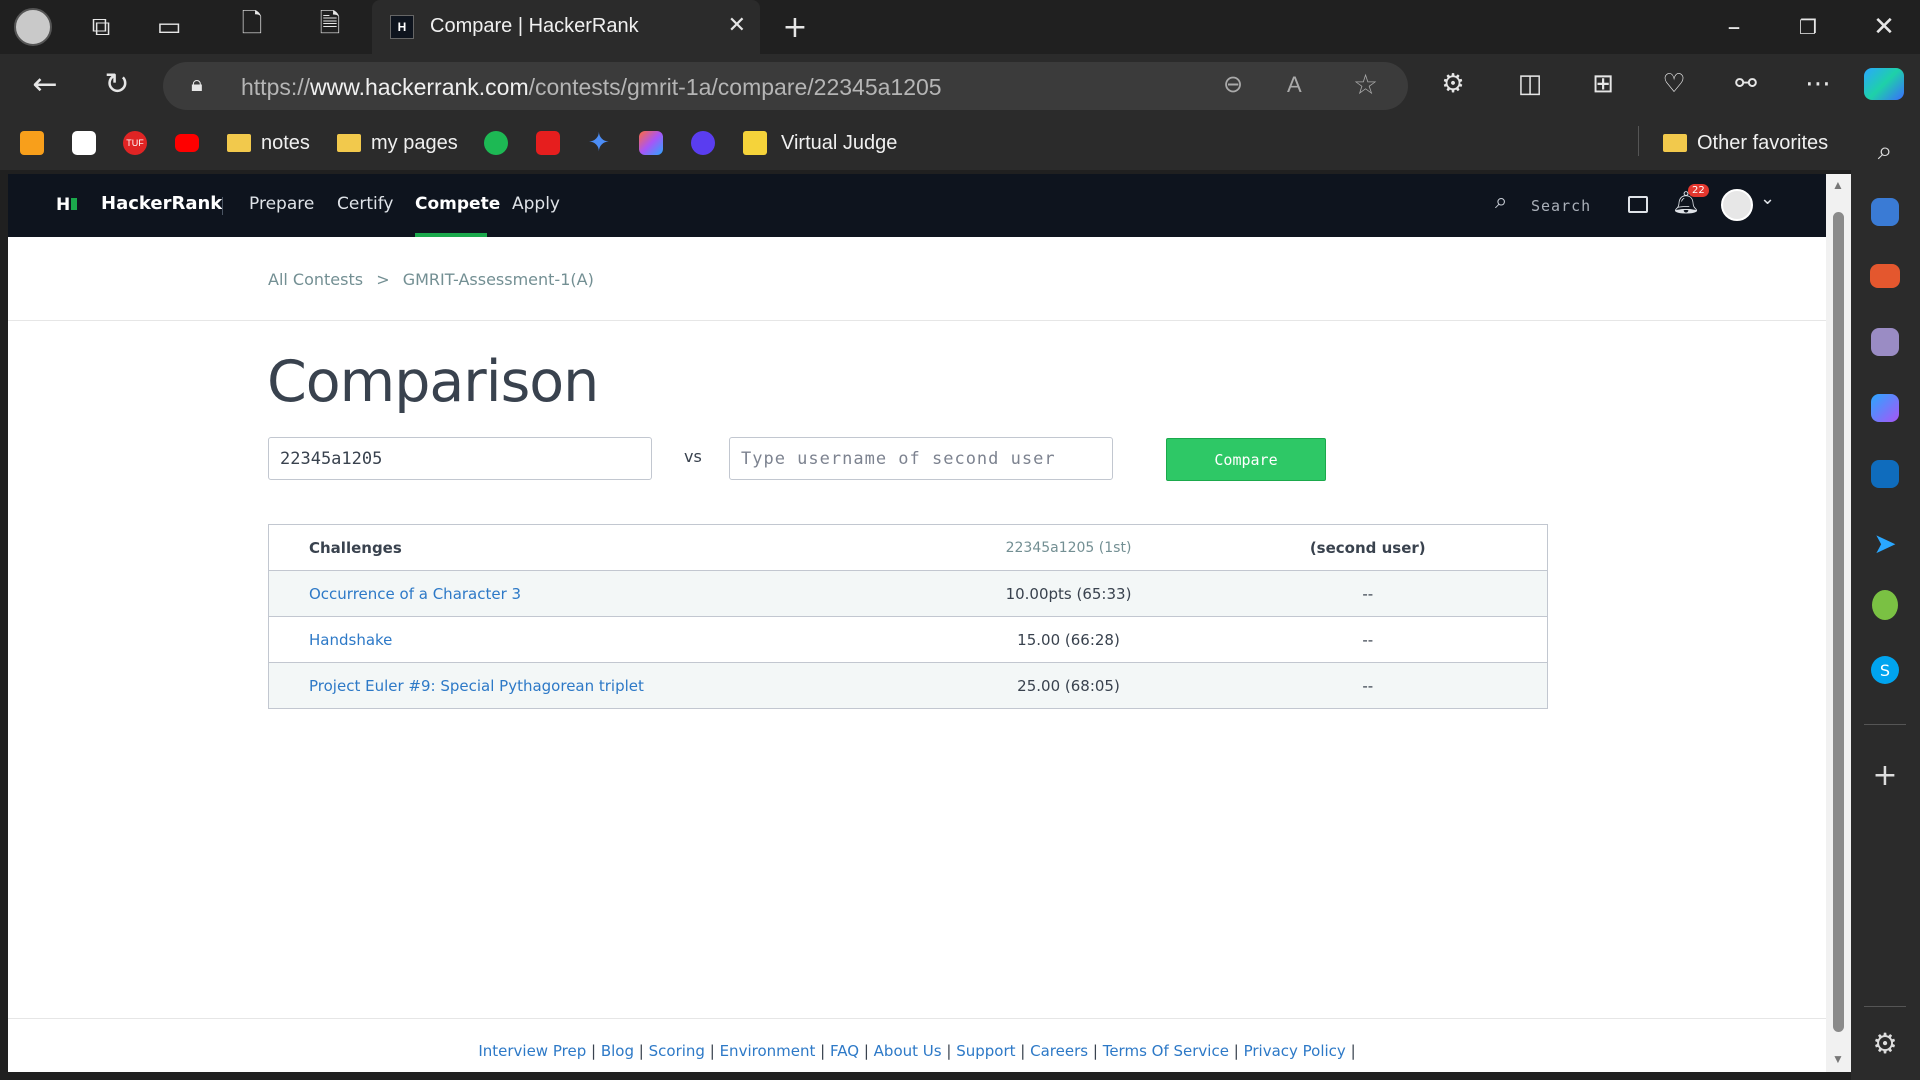  Describe the element at coordinates (1885, 276) in the screenshot. I see `sidebar-tools-icon` at that location.